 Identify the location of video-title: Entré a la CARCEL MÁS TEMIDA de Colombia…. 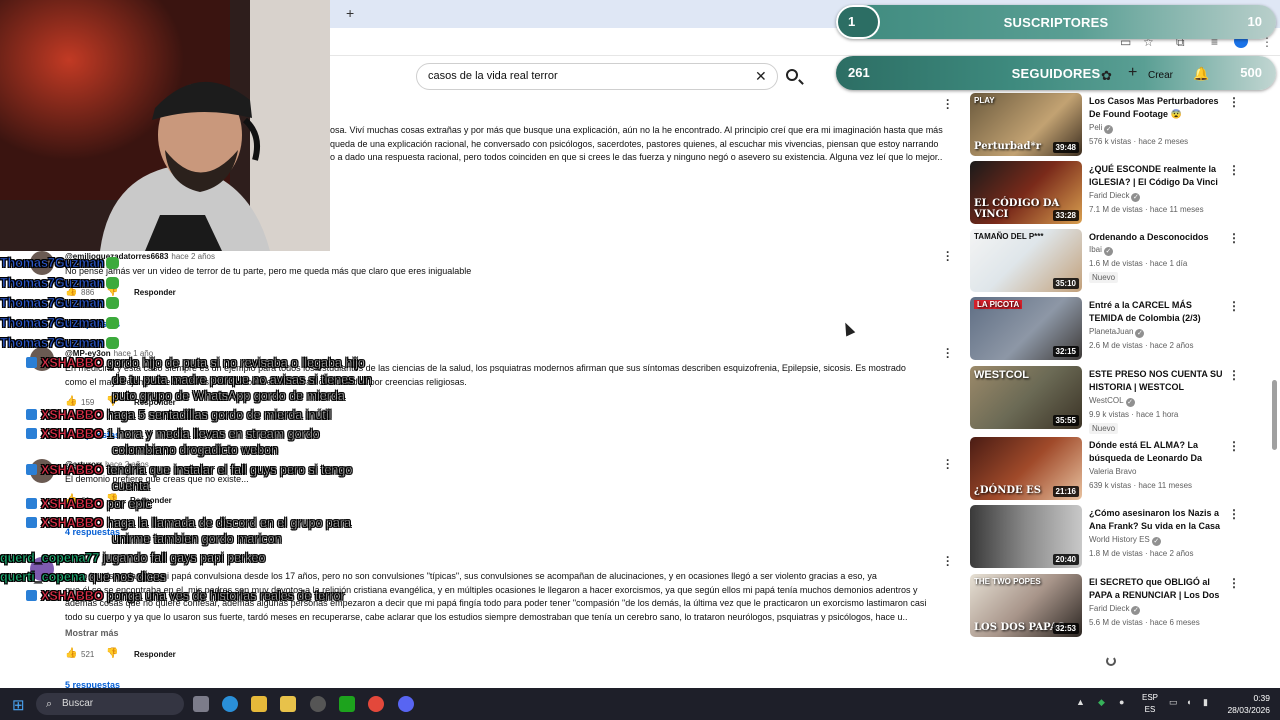
(1156, 312).